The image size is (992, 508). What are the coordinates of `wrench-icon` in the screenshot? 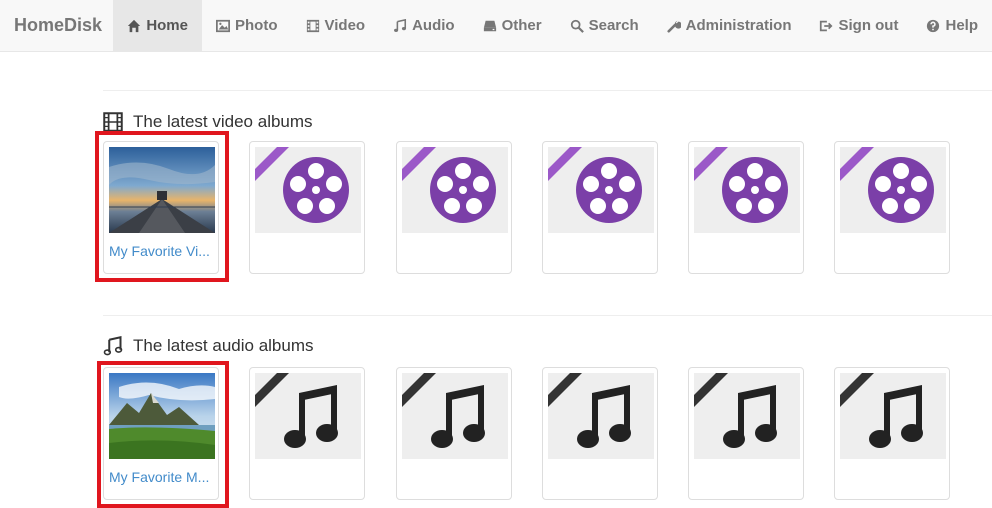 It's located at (674, 26).